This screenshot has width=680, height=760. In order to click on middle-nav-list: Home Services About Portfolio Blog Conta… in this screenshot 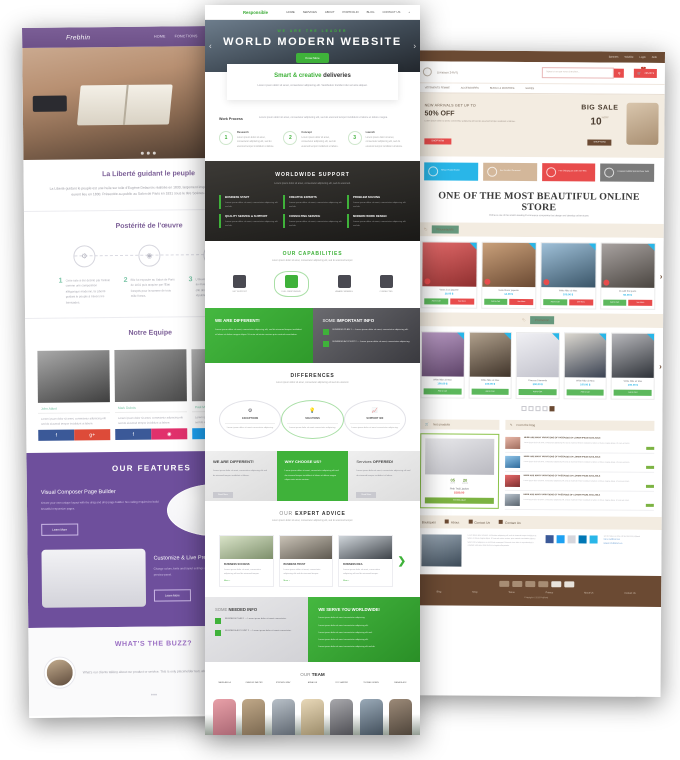, I will do `click(348, 12)`.